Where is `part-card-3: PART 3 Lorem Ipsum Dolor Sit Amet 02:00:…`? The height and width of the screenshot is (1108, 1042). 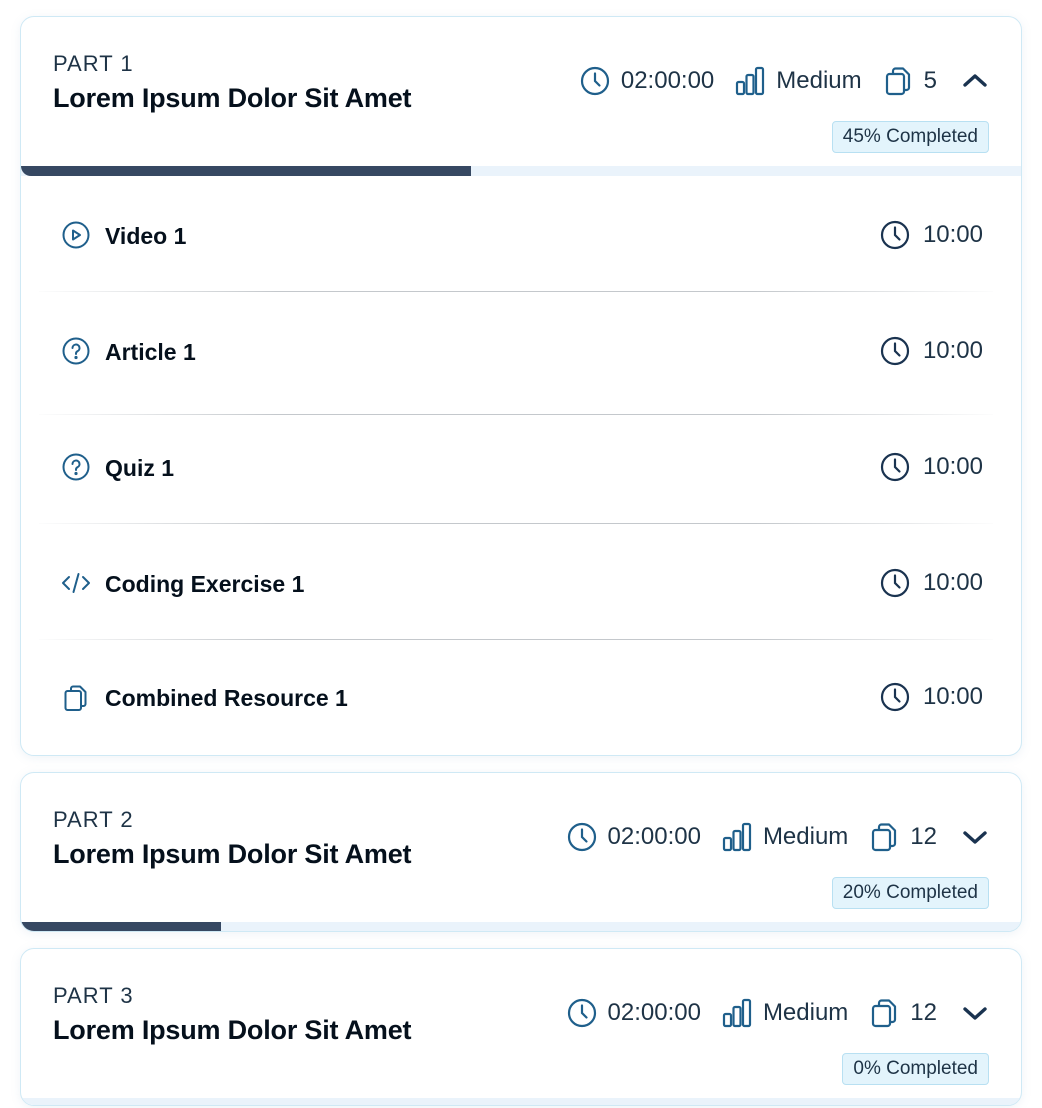 part-card-3: PART 3 Lorem Ipsum Dolor Sit Amet 02:00:… is located at coordinates (521, 1027).